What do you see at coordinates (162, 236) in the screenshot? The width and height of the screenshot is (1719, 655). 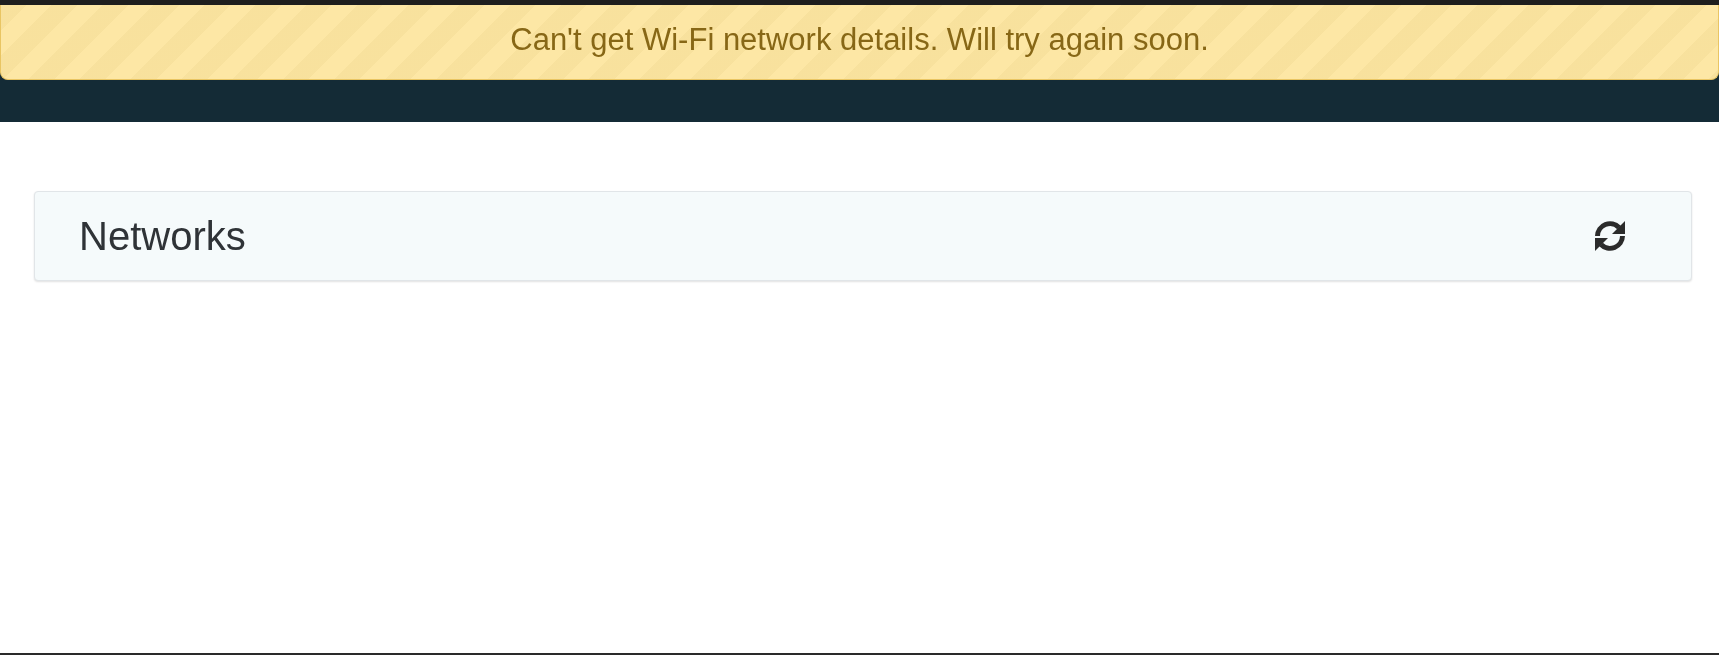 I see `panel-title: Networks` at bounding box center [162, 236].